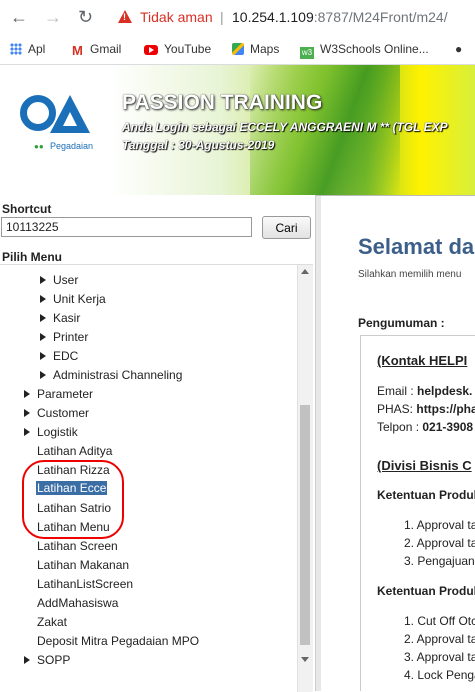  I want to click on warning-icon: !, so click(125, 16).